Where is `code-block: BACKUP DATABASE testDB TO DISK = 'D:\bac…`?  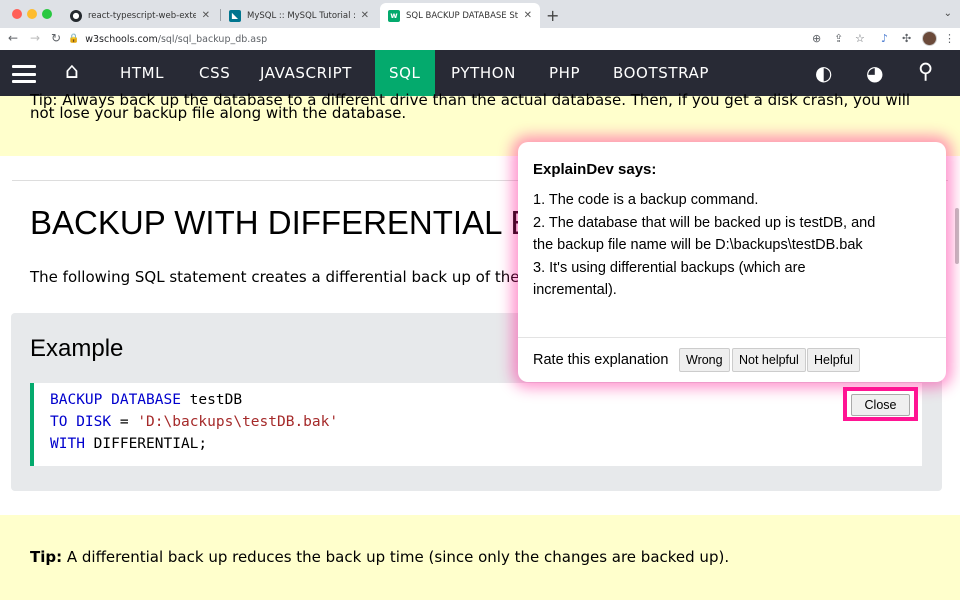
code-block: BACKUP DATABASE testDB TO DISK = 'D:\bac… is located at coordinates (476, 424).